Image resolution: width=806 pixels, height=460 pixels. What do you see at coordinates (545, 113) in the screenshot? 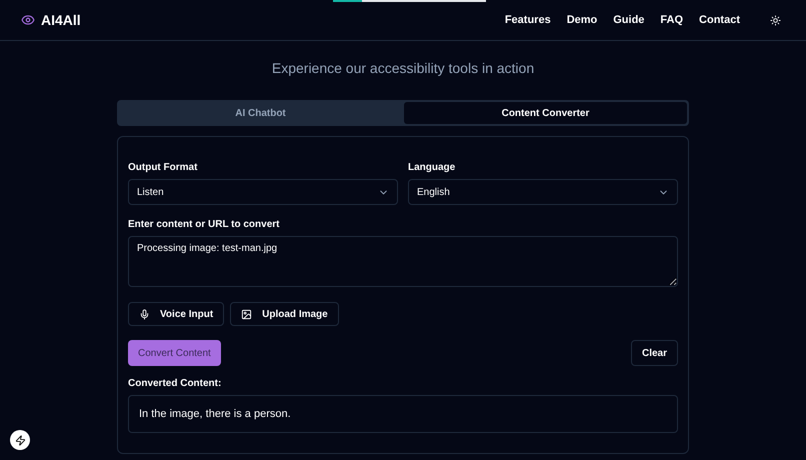
I see `tab: Content Converter` at bounding box center [545, 113].